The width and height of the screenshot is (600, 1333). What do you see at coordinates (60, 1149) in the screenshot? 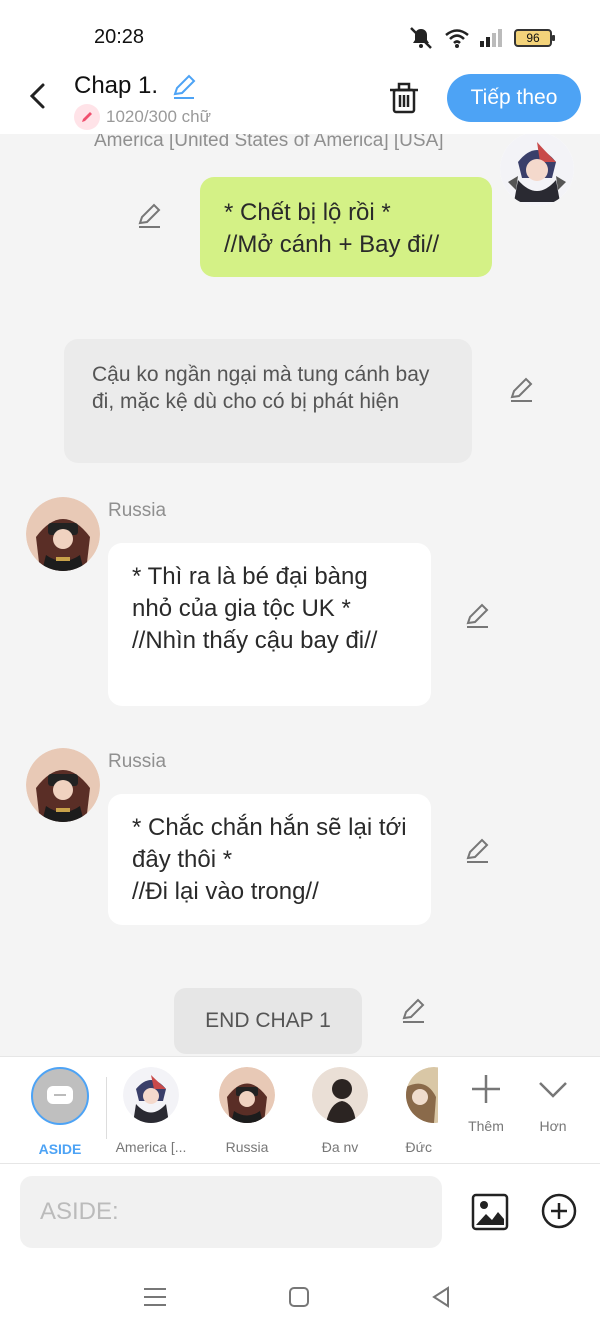
I see `character-aside-label: ASIDE` at bounding box center [60, 1149].